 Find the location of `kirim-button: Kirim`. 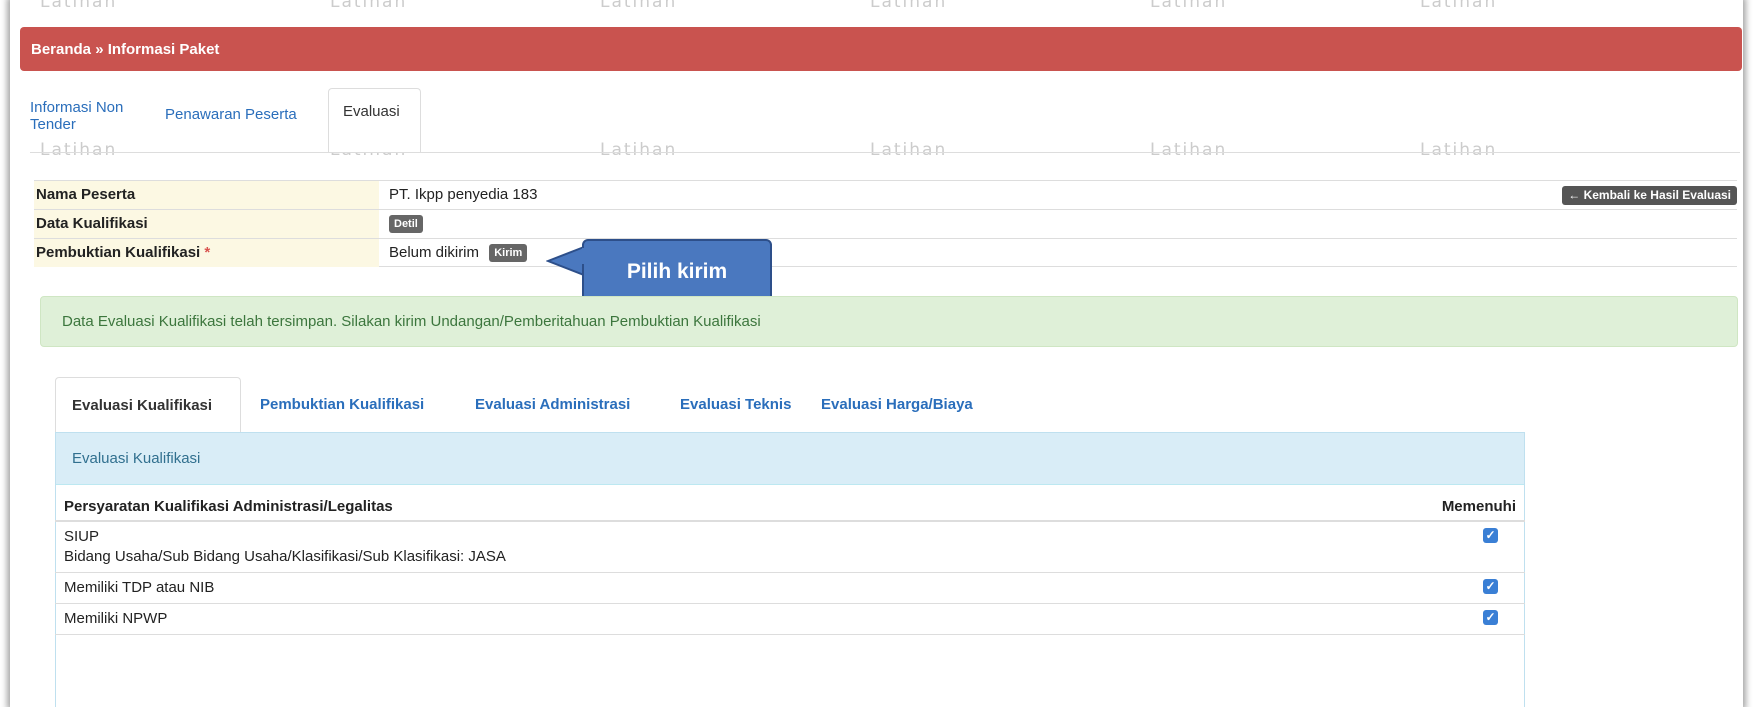

kirim-button: Kirim is located at coordinates (508, 253).